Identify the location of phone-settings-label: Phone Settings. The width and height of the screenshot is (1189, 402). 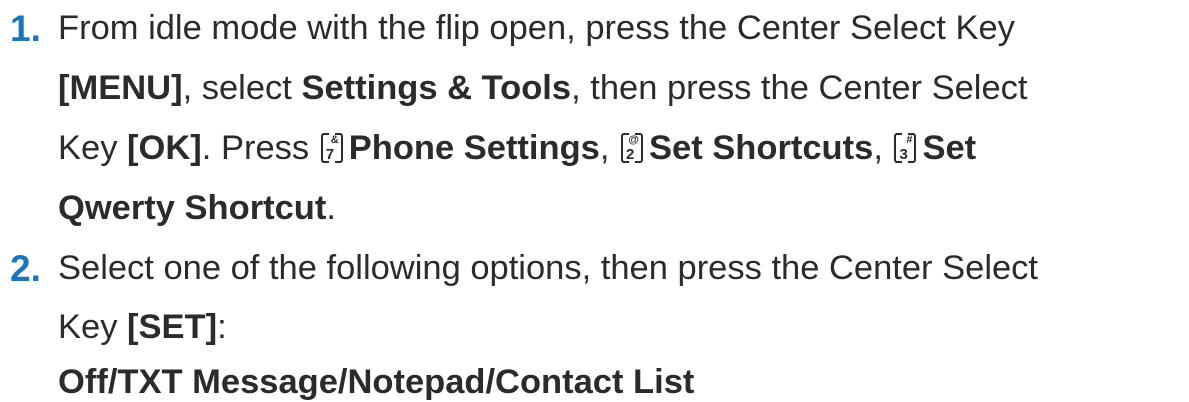
(474, 148).